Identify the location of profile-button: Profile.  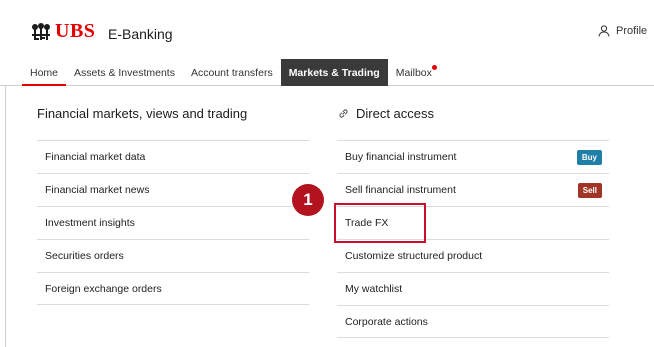
(622, 31).